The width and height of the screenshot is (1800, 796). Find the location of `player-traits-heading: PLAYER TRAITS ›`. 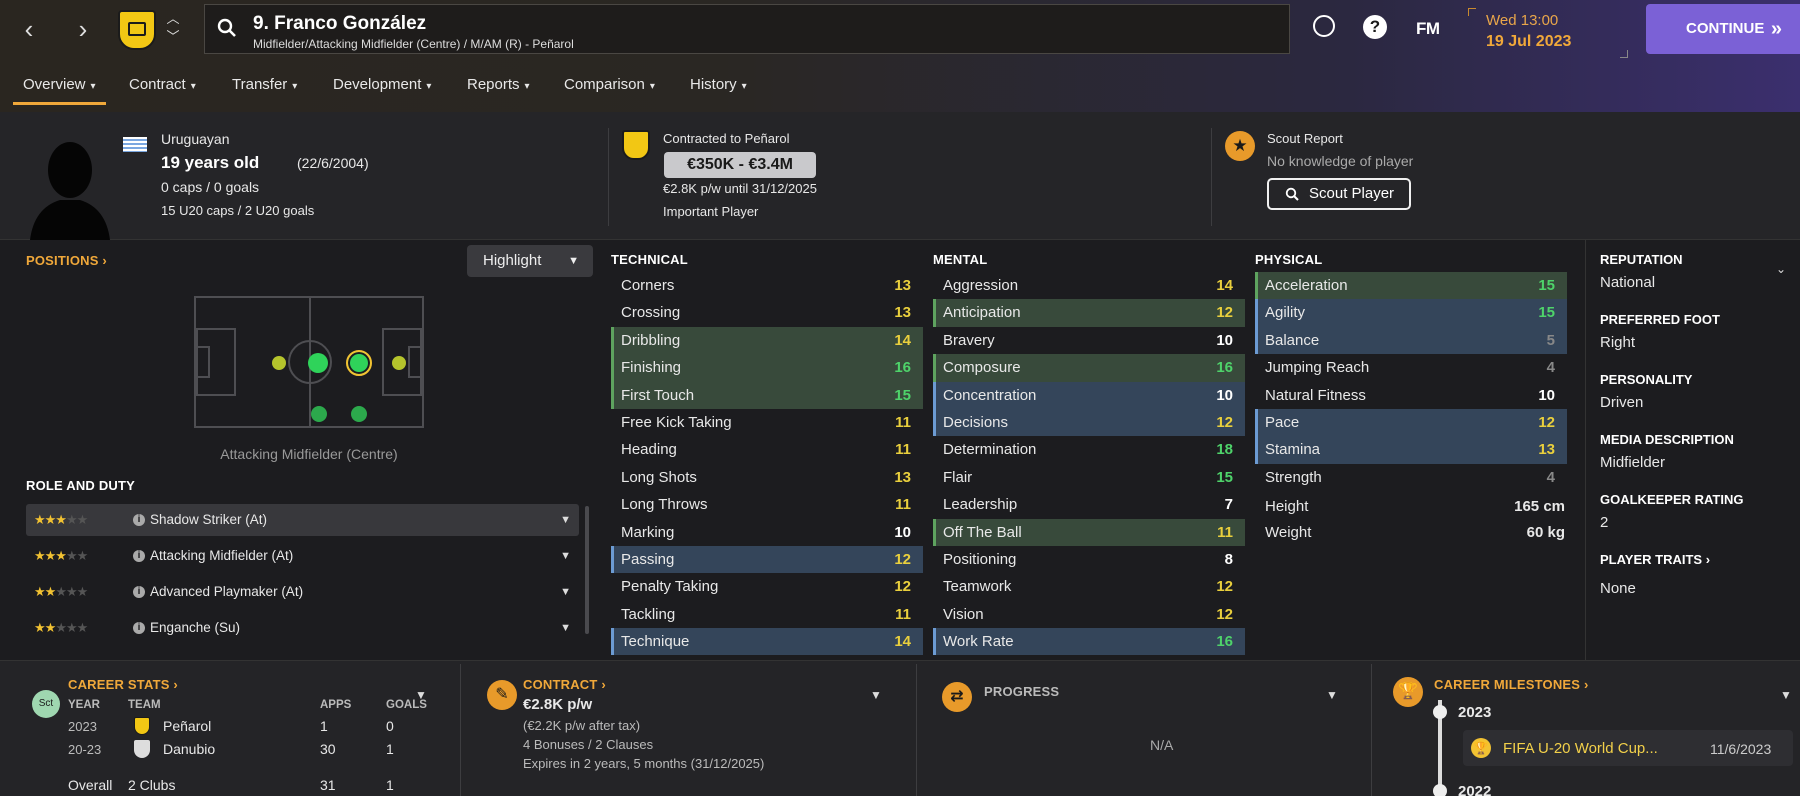

player-traits-heading: PLAYER TRAITS › is located at coordinates (1655, 559).